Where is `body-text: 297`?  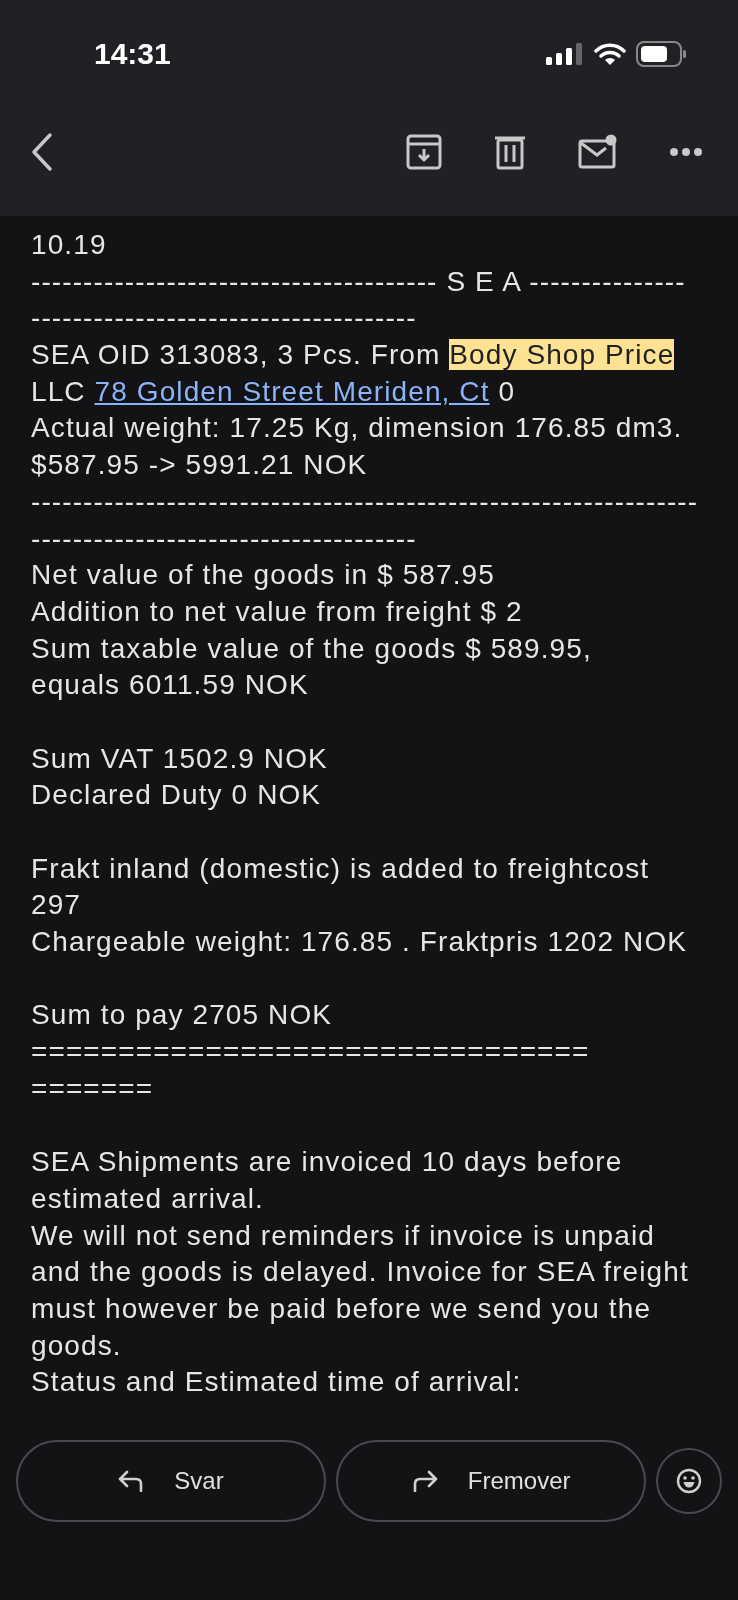 body-text: 297 is located at coordinates (56, 905).